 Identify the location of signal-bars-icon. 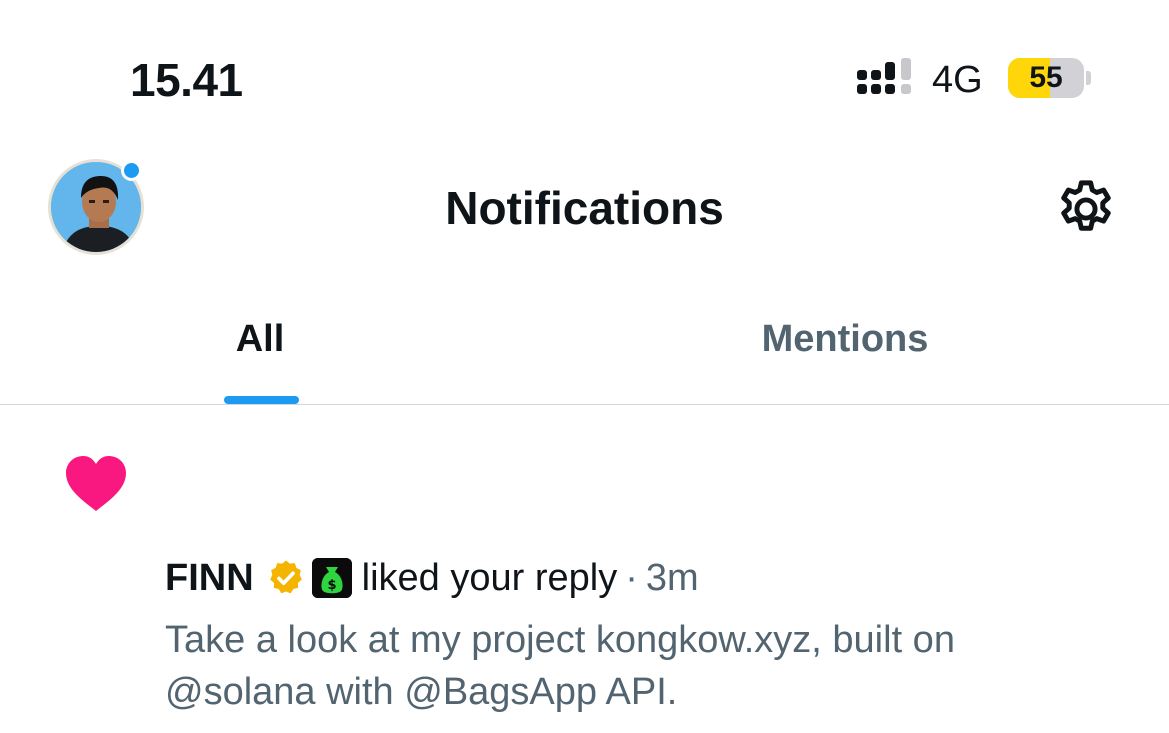
(884, 76).